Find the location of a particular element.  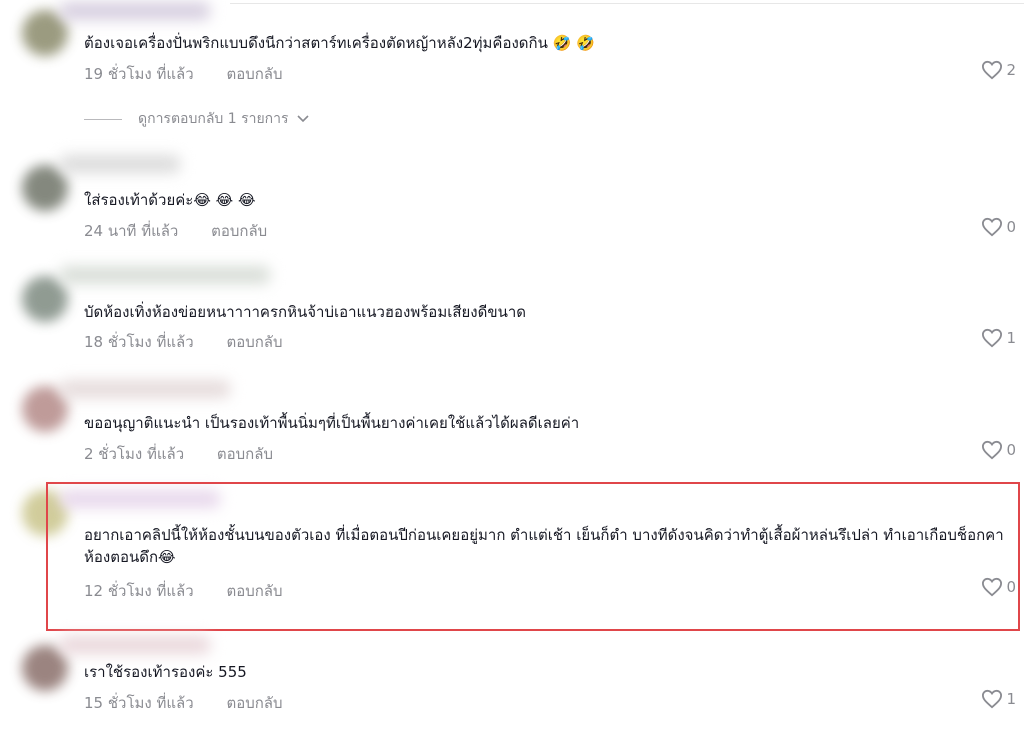

view-replies-button: ดูการตอบกลับ 1 รายการ is located at coordinates (196, 119).